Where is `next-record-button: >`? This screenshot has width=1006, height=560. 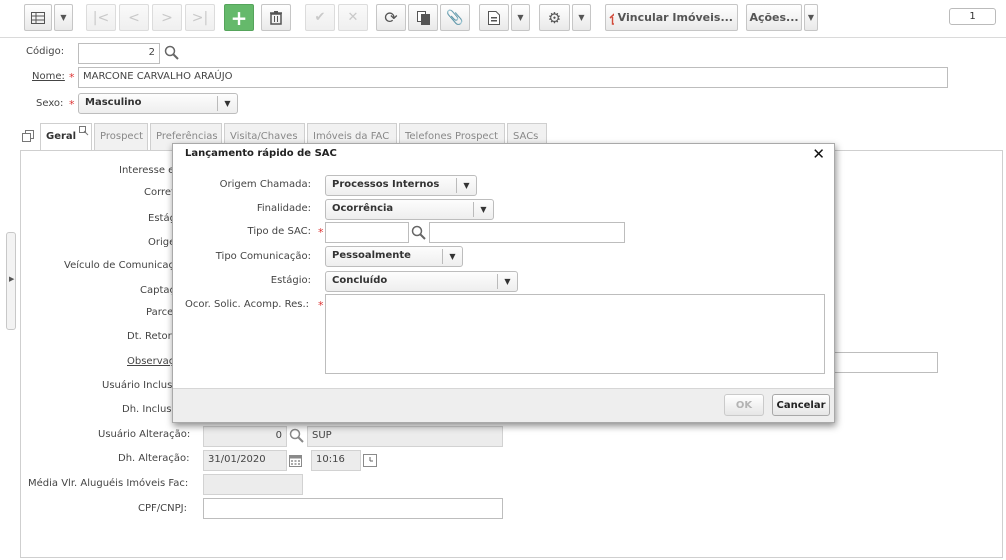
next-record-button: > is located at coordinates (167, 17).